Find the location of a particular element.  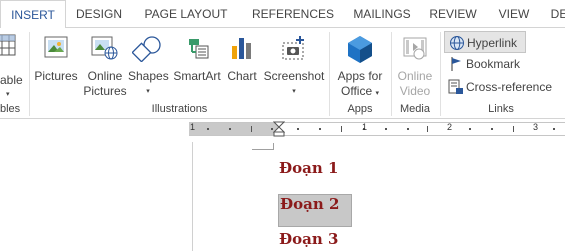

cross-reference-button: Cross-reference is located at coordinates (501, 87).